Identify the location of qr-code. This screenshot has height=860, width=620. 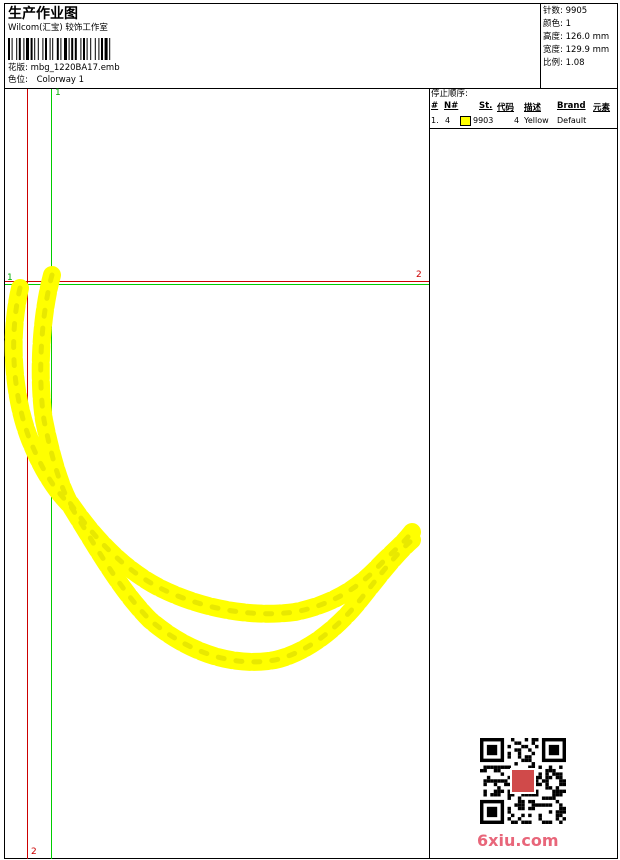
(523, 781).